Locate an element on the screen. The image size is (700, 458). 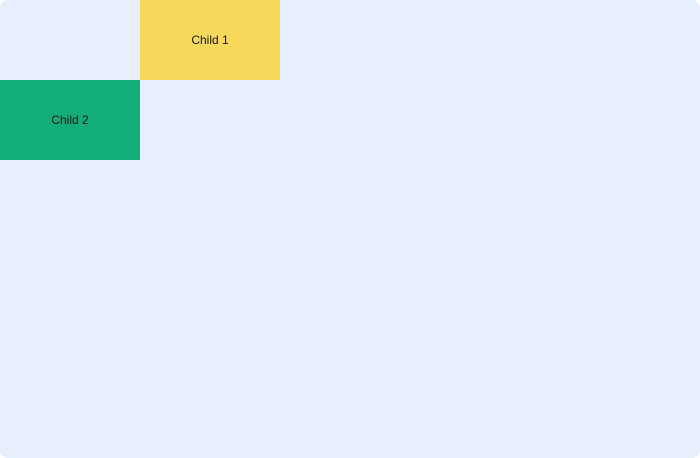
child-label-2: Child 2 is located at coordinates (70, 120).